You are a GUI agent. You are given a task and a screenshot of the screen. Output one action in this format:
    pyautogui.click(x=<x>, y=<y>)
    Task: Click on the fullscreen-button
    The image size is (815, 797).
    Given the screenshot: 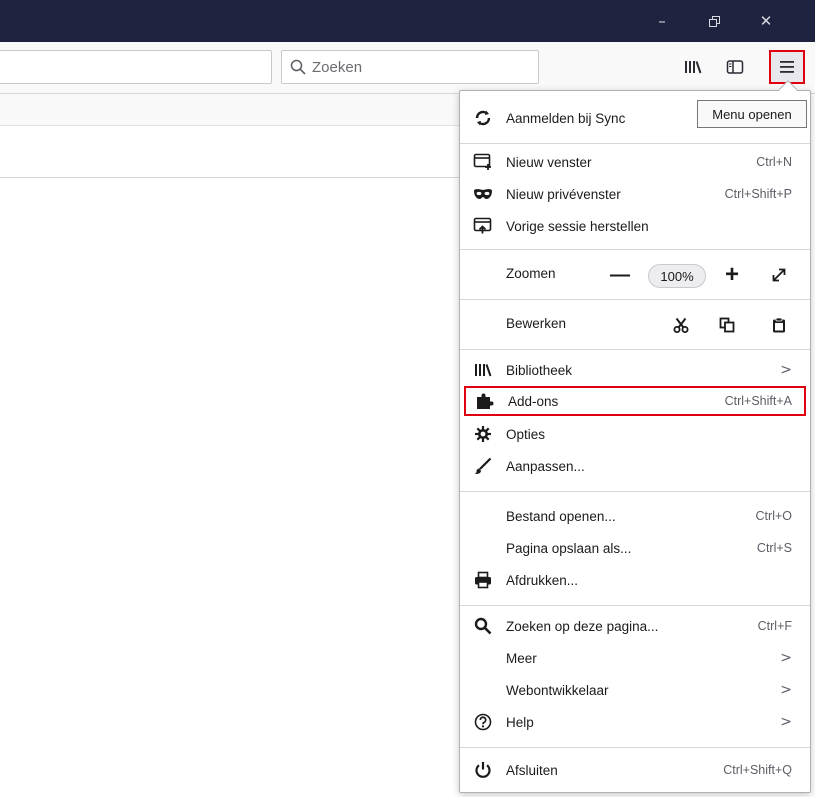 What is the action you would take?
    pyautogui.click(x=779, y=275)
    